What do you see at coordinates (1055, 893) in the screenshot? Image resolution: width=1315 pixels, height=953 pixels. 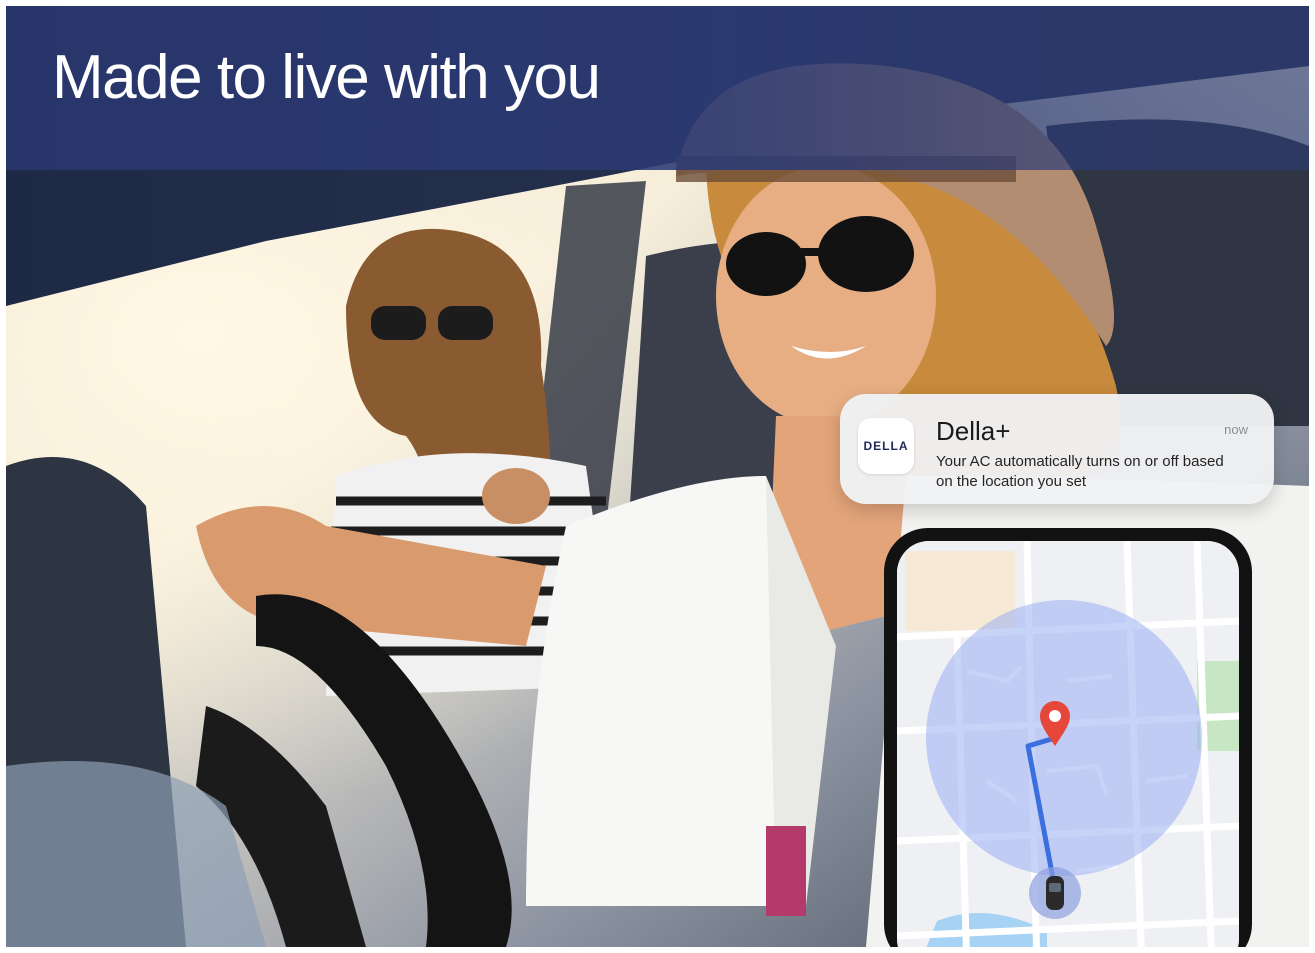 I see `car-icon` at bounding box center [1055, 893].